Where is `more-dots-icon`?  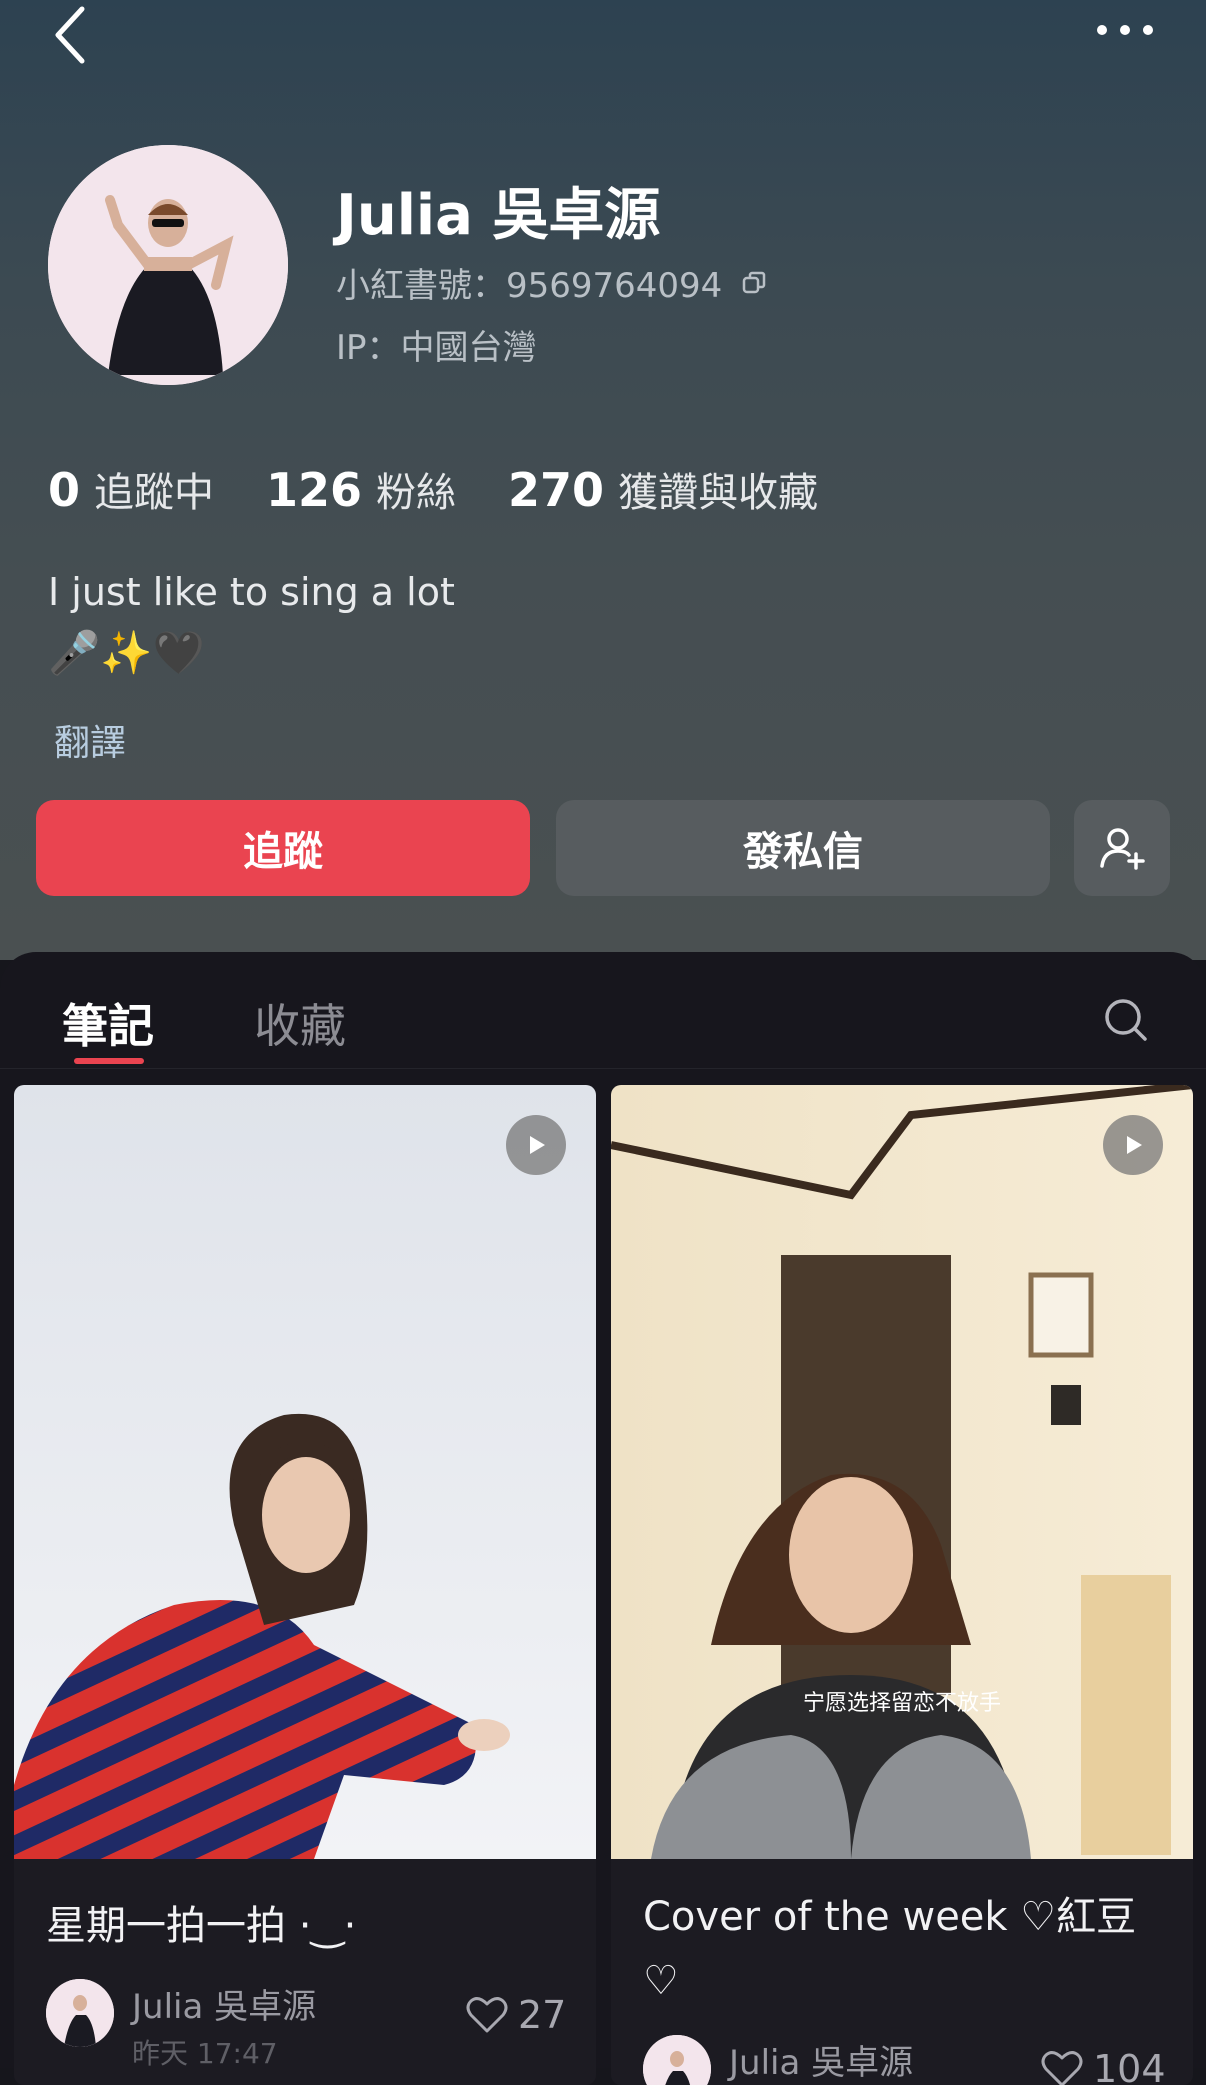 more-dots-icon is located at coordinates (1125, 30).